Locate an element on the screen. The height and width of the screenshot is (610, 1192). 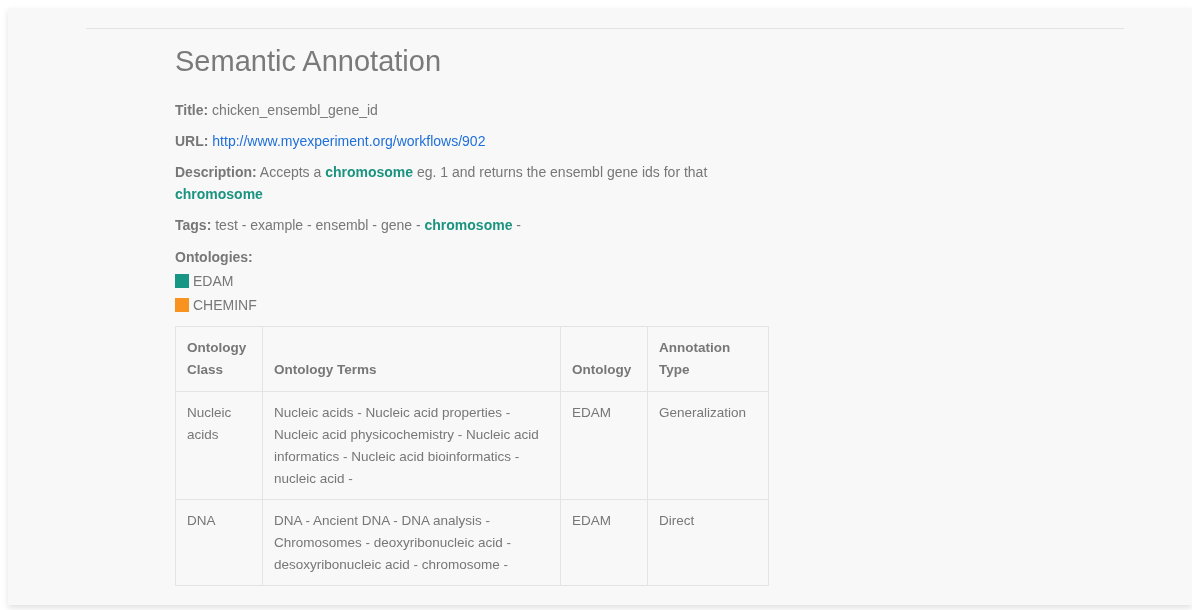
column-header: Ontology is located at coordinates (604, 359).